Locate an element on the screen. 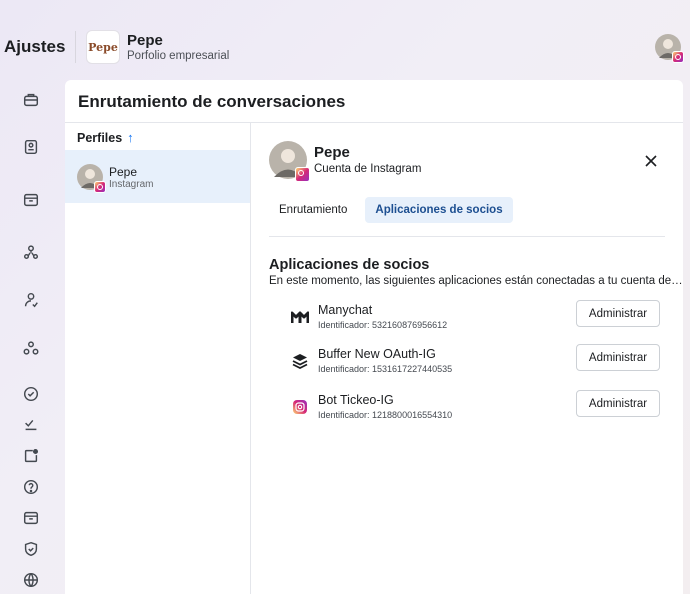 The image size is (690, 594). instagram-icon is located at coordinates (300, 407).